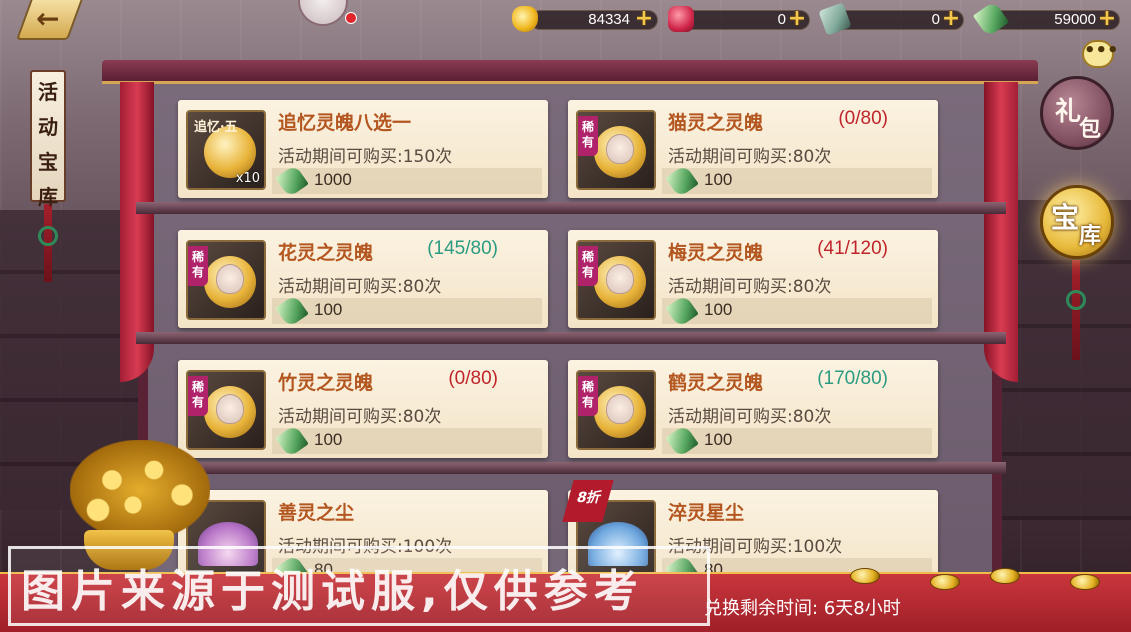  What do you see at coordinates (761, 608) in the screenshot?
I see `timer-label: 兑换剩余时间:` at bounding box center [761, 608].